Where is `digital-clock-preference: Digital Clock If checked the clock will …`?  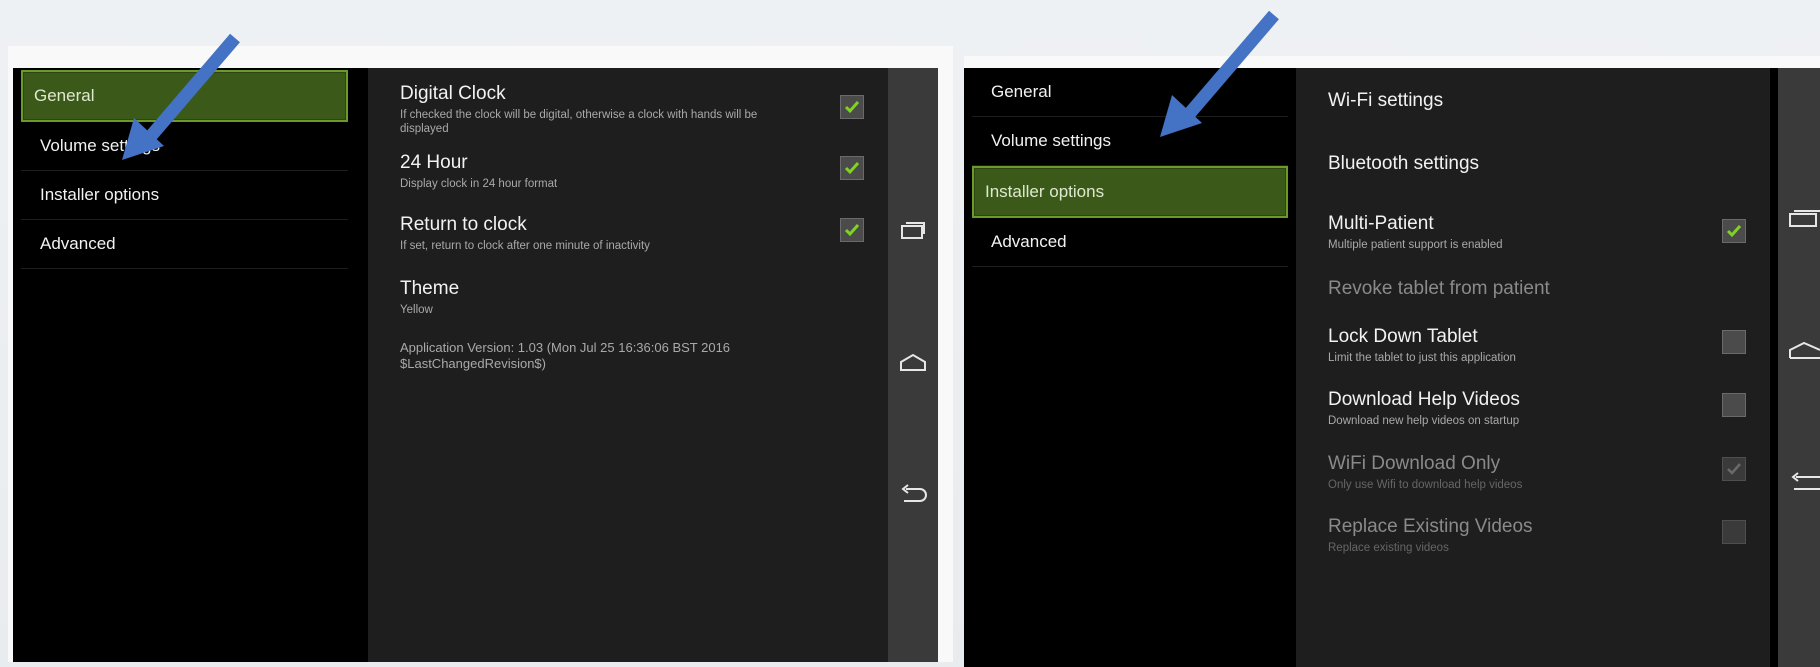
digital-clock-preference: Digital Clock If checked the clock will … is located at coordinates (632, 109).